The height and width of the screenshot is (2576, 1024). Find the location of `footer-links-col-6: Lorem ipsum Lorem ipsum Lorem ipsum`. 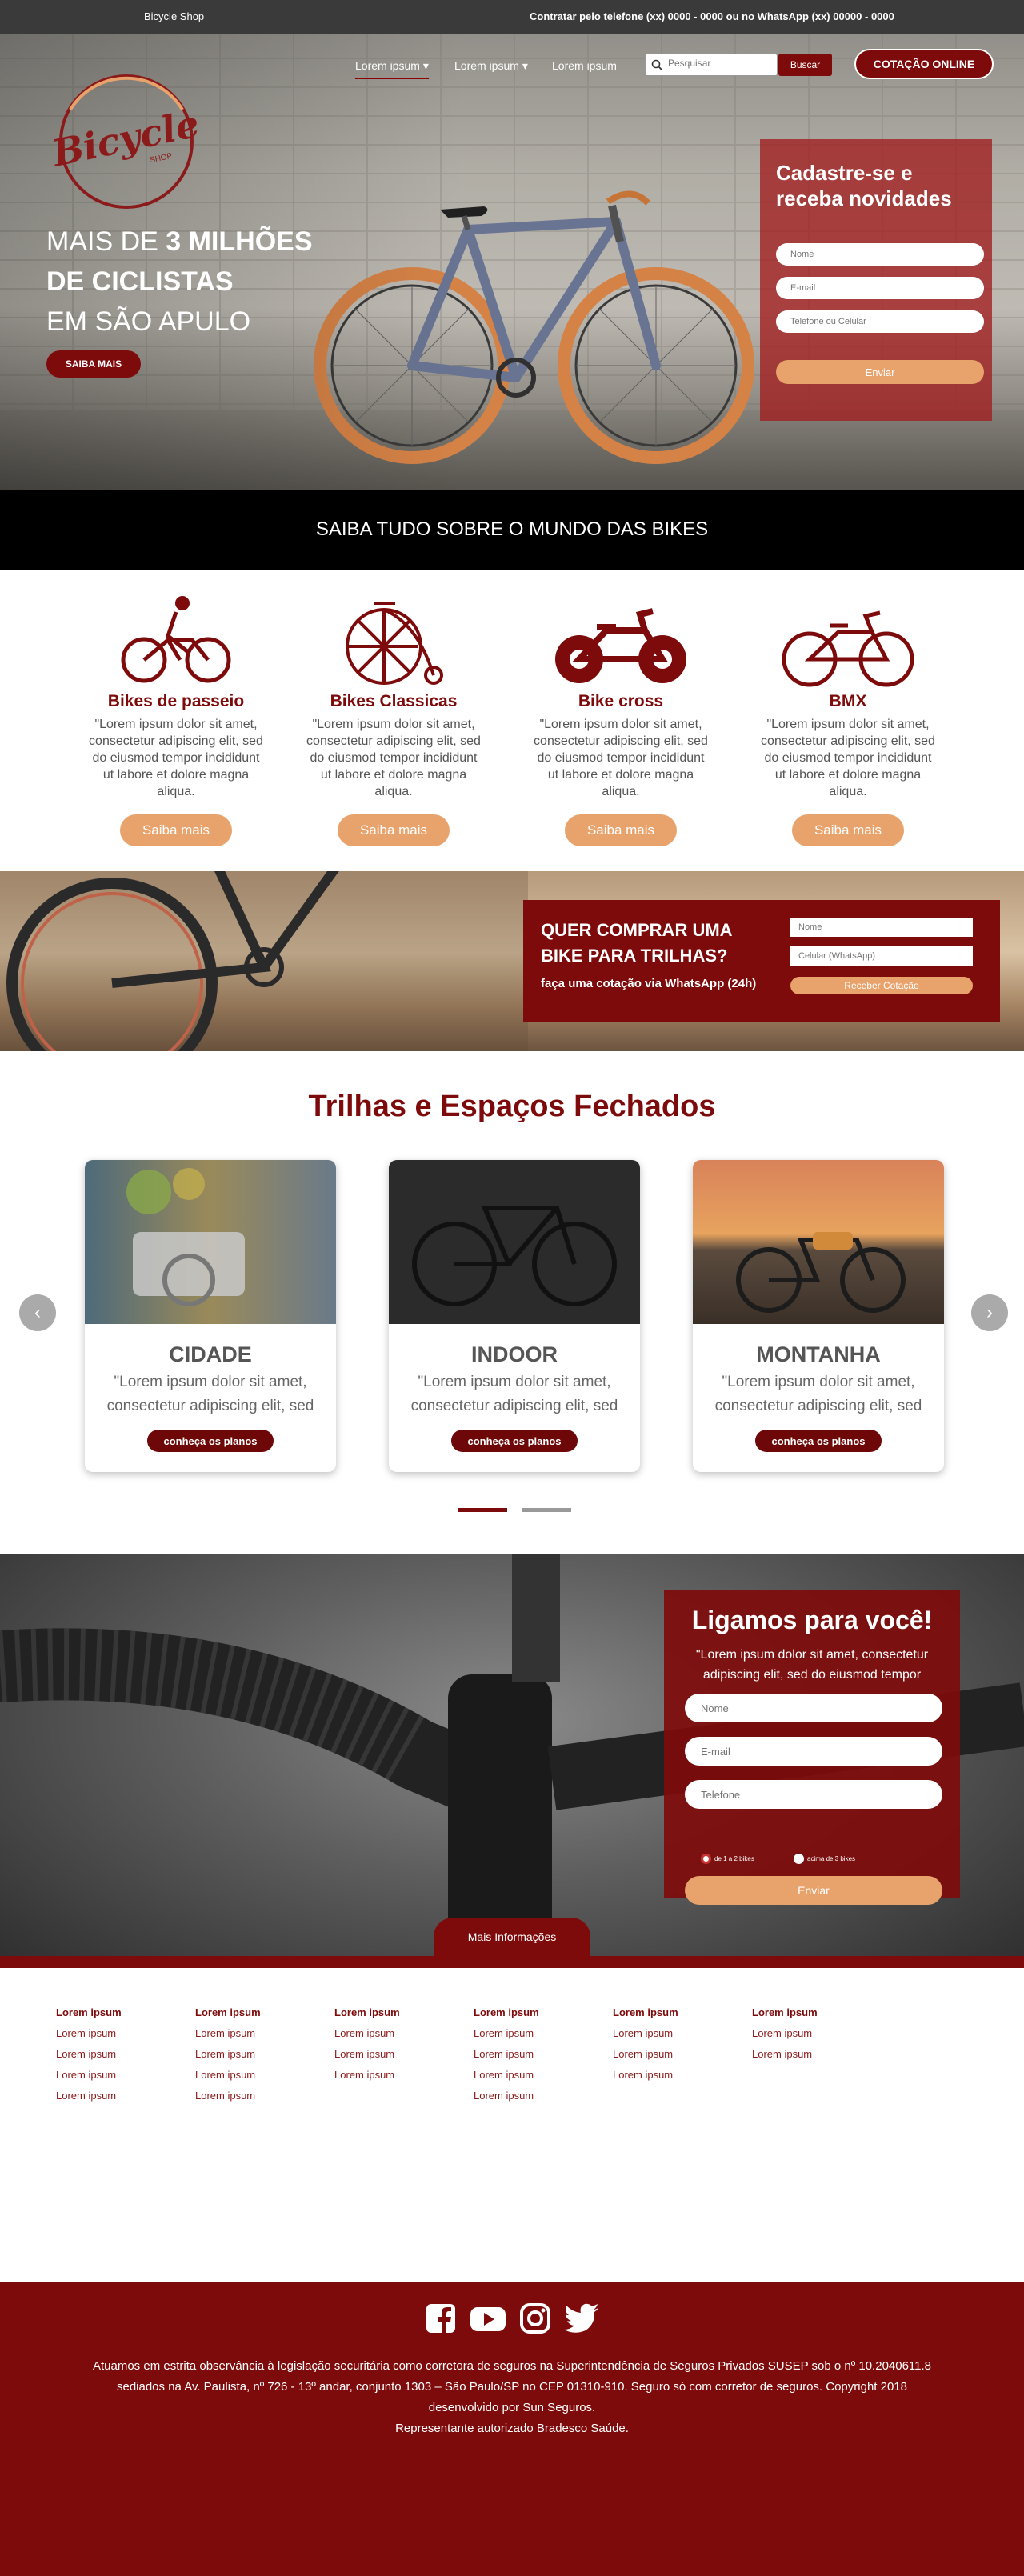

footer-links-col-6: Lorem ipsum Lorem ipsum Lorem ipsum is located at coordinates (785, 2033).